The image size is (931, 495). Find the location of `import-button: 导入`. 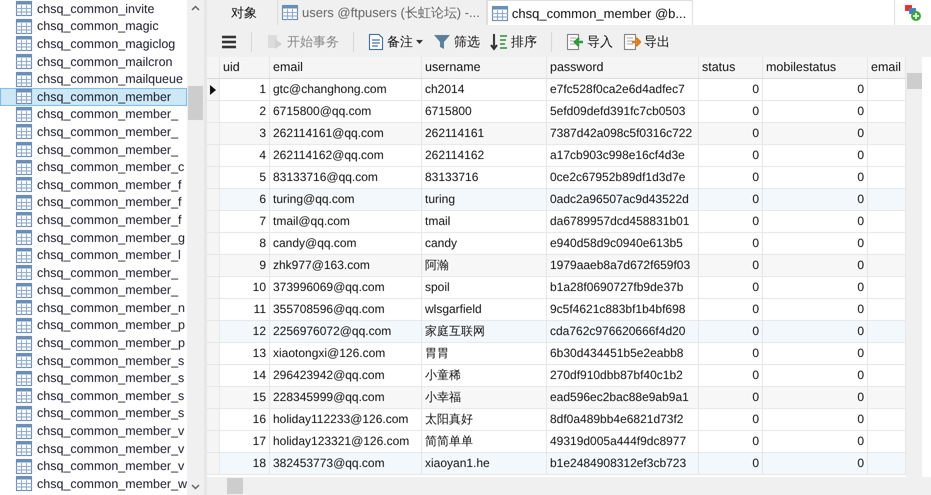

import-button: 导入 is located at coordinates (589, 42).